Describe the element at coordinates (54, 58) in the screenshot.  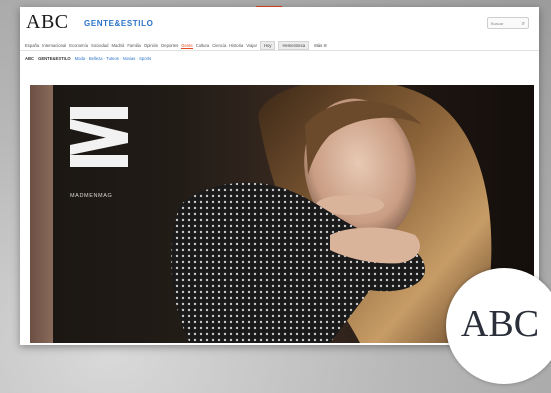
I see `breadcrumb-section: GENTE&ESTILO` at that location.